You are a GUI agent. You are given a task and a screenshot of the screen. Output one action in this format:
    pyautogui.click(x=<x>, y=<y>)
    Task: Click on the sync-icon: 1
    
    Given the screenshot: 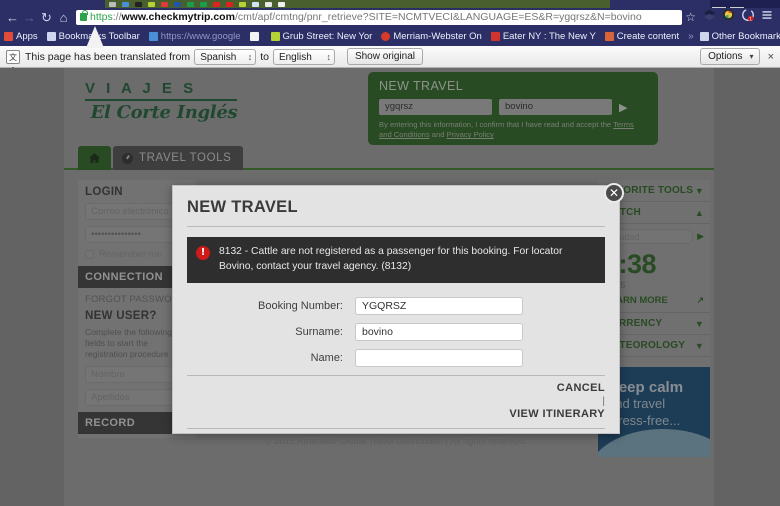 What is the action you would take?
    pyautogui.click(x=748, y=17)
    